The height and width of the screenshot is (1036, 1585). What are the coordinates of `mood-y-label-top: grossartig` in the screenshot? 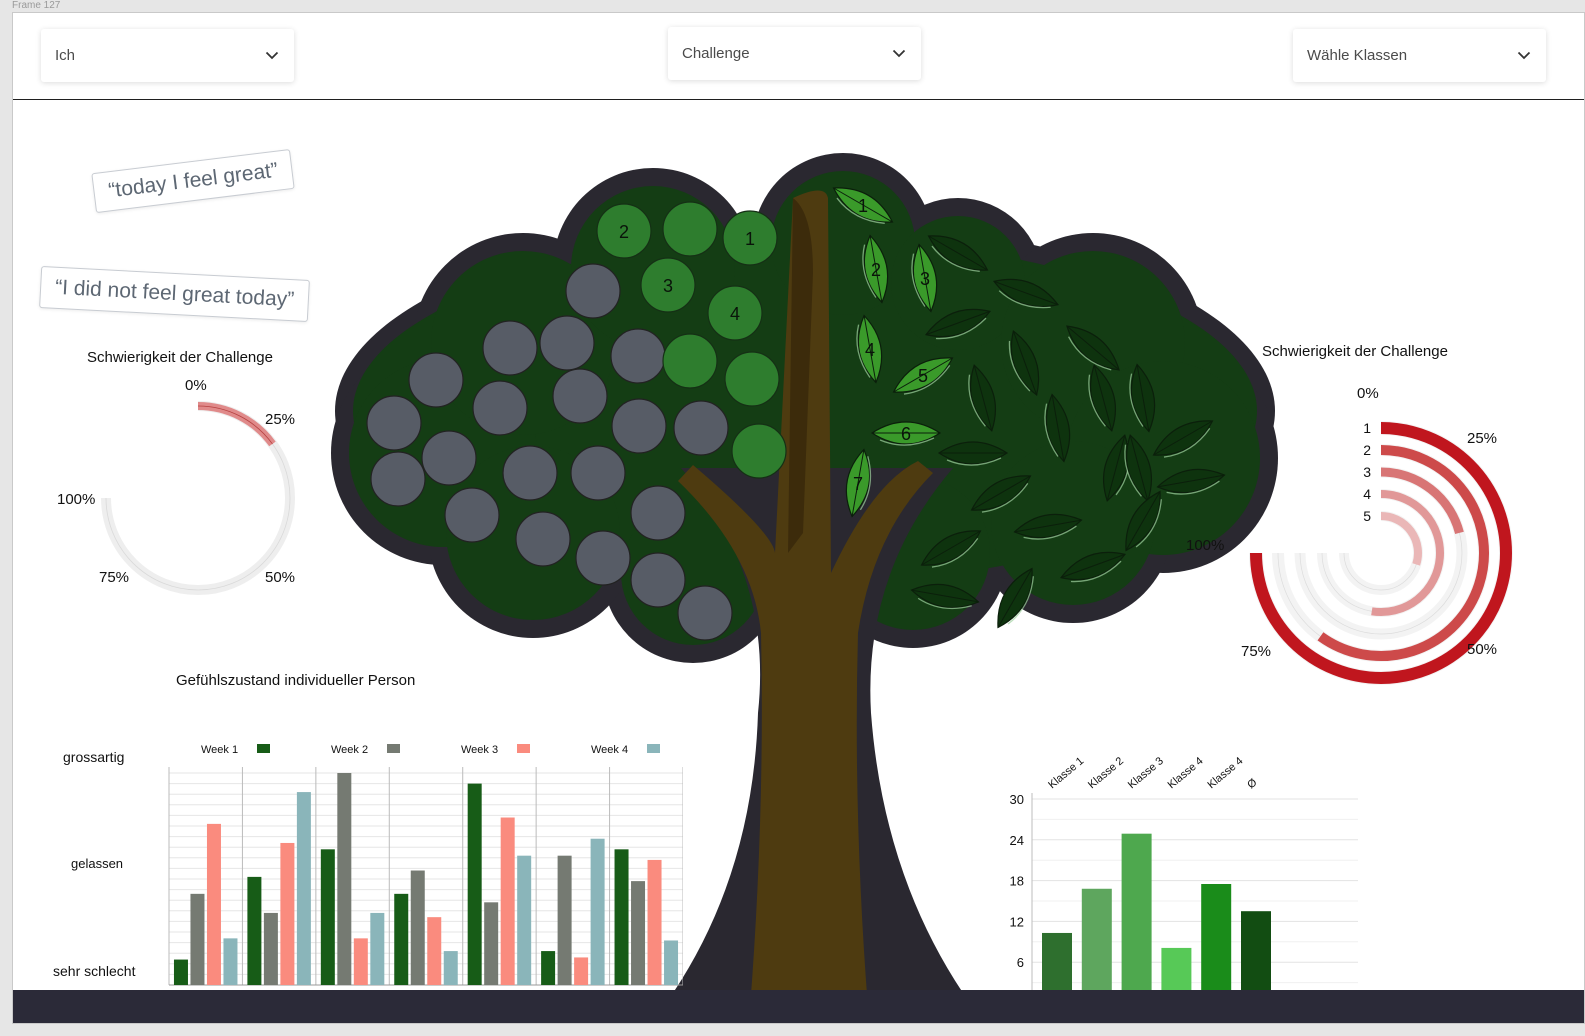 It's located at (94, 757).